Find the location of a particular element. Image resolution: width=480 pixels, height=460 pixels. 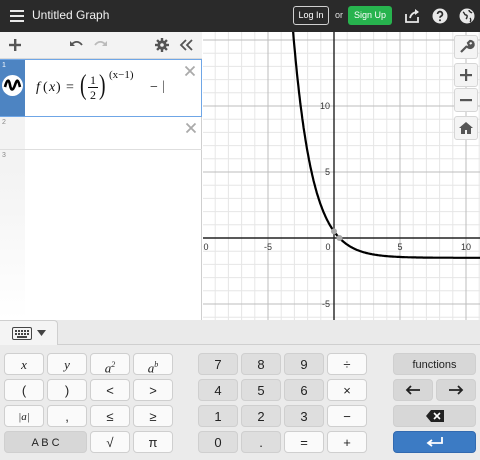

key-9: 9 is located at coordinates (304, 364).